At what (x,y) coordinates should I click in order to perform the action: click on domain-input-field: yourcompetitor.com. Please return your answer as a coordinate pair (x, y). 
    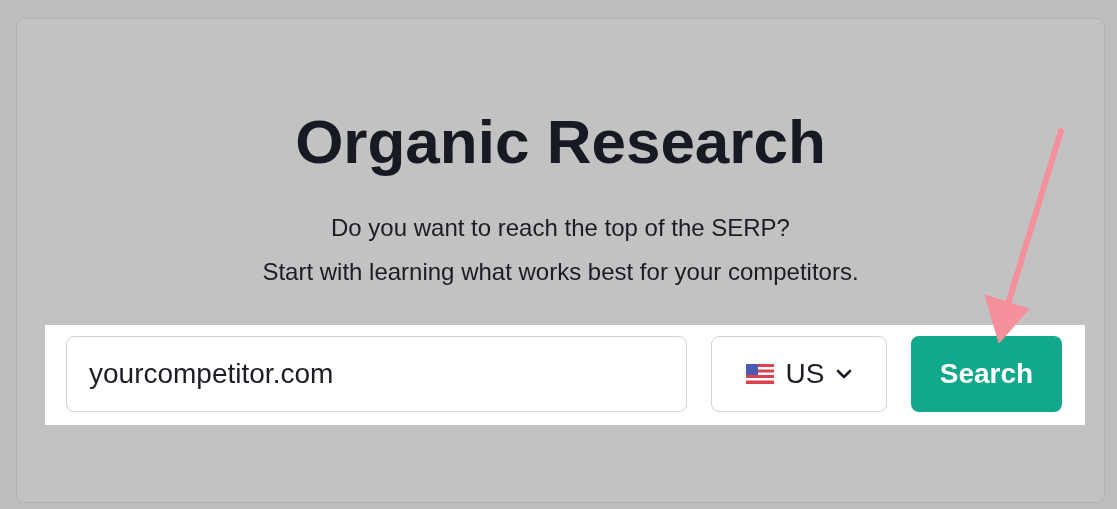
    Looking at the image, I should click on (376, 374).